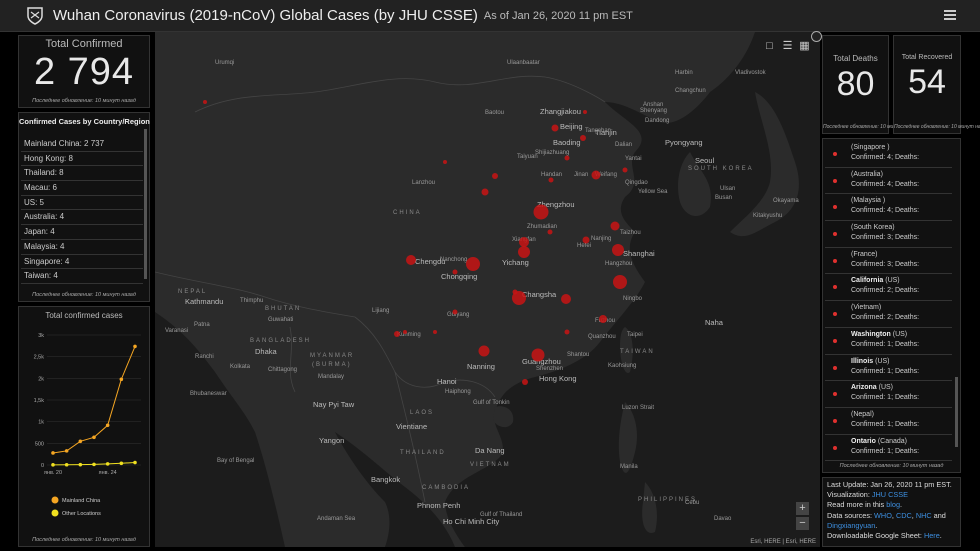 The width and height of the screenshot is (980, 551). I want to click on country-row: Macau: 6, so click(82, 188).